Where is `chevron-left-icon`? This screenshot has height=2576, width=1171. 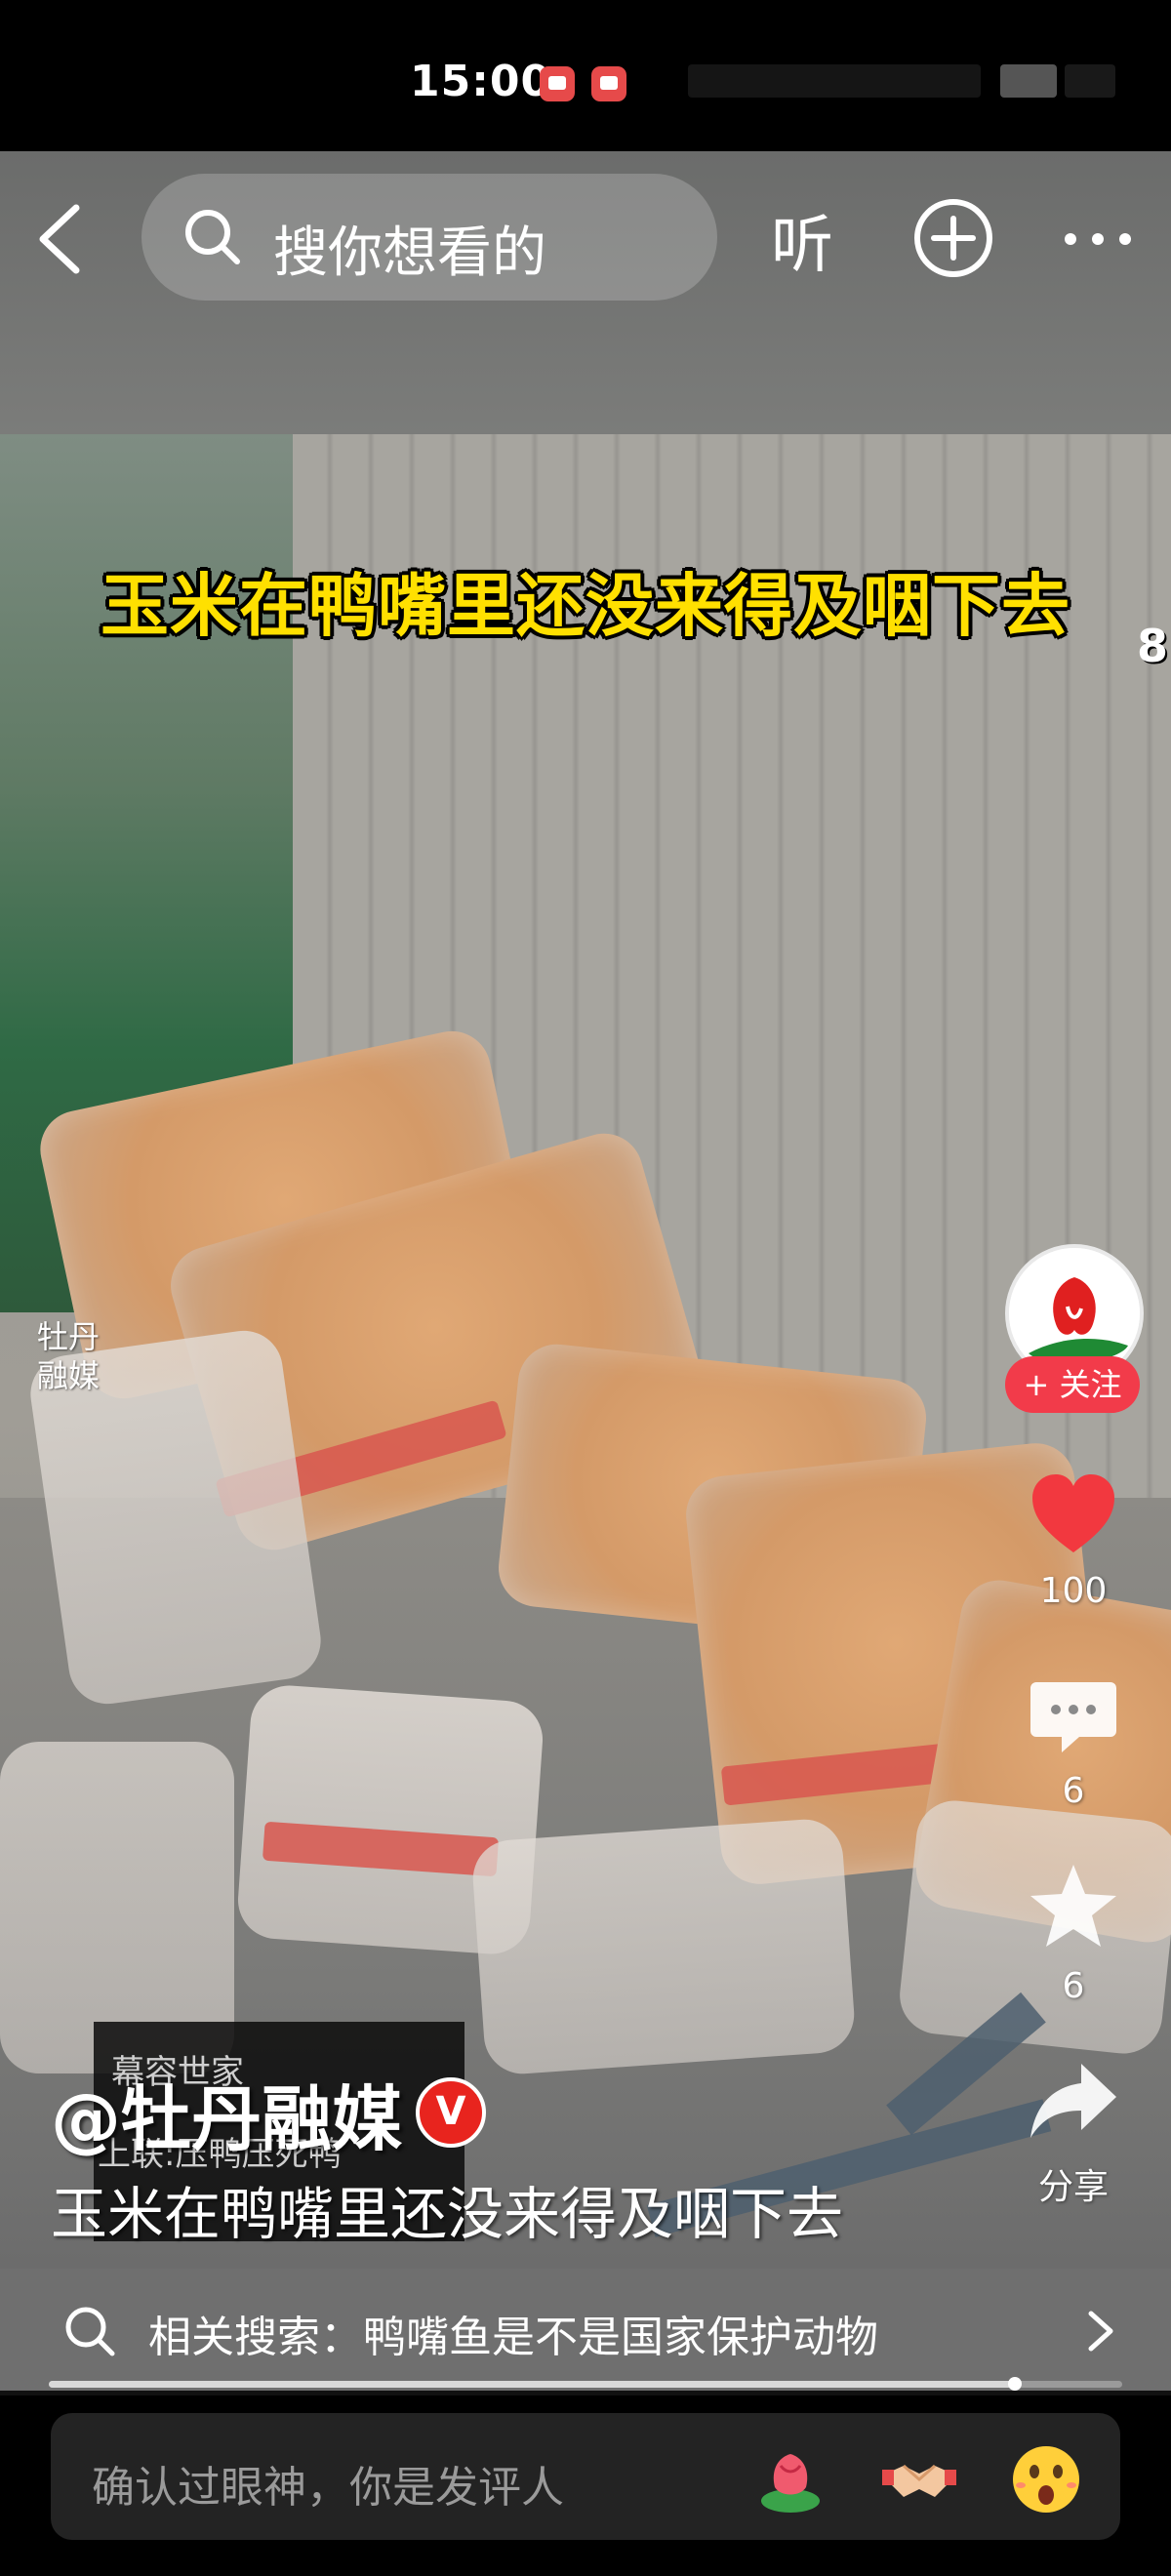 chevron-left-icon is located at coordinates (59, 239).